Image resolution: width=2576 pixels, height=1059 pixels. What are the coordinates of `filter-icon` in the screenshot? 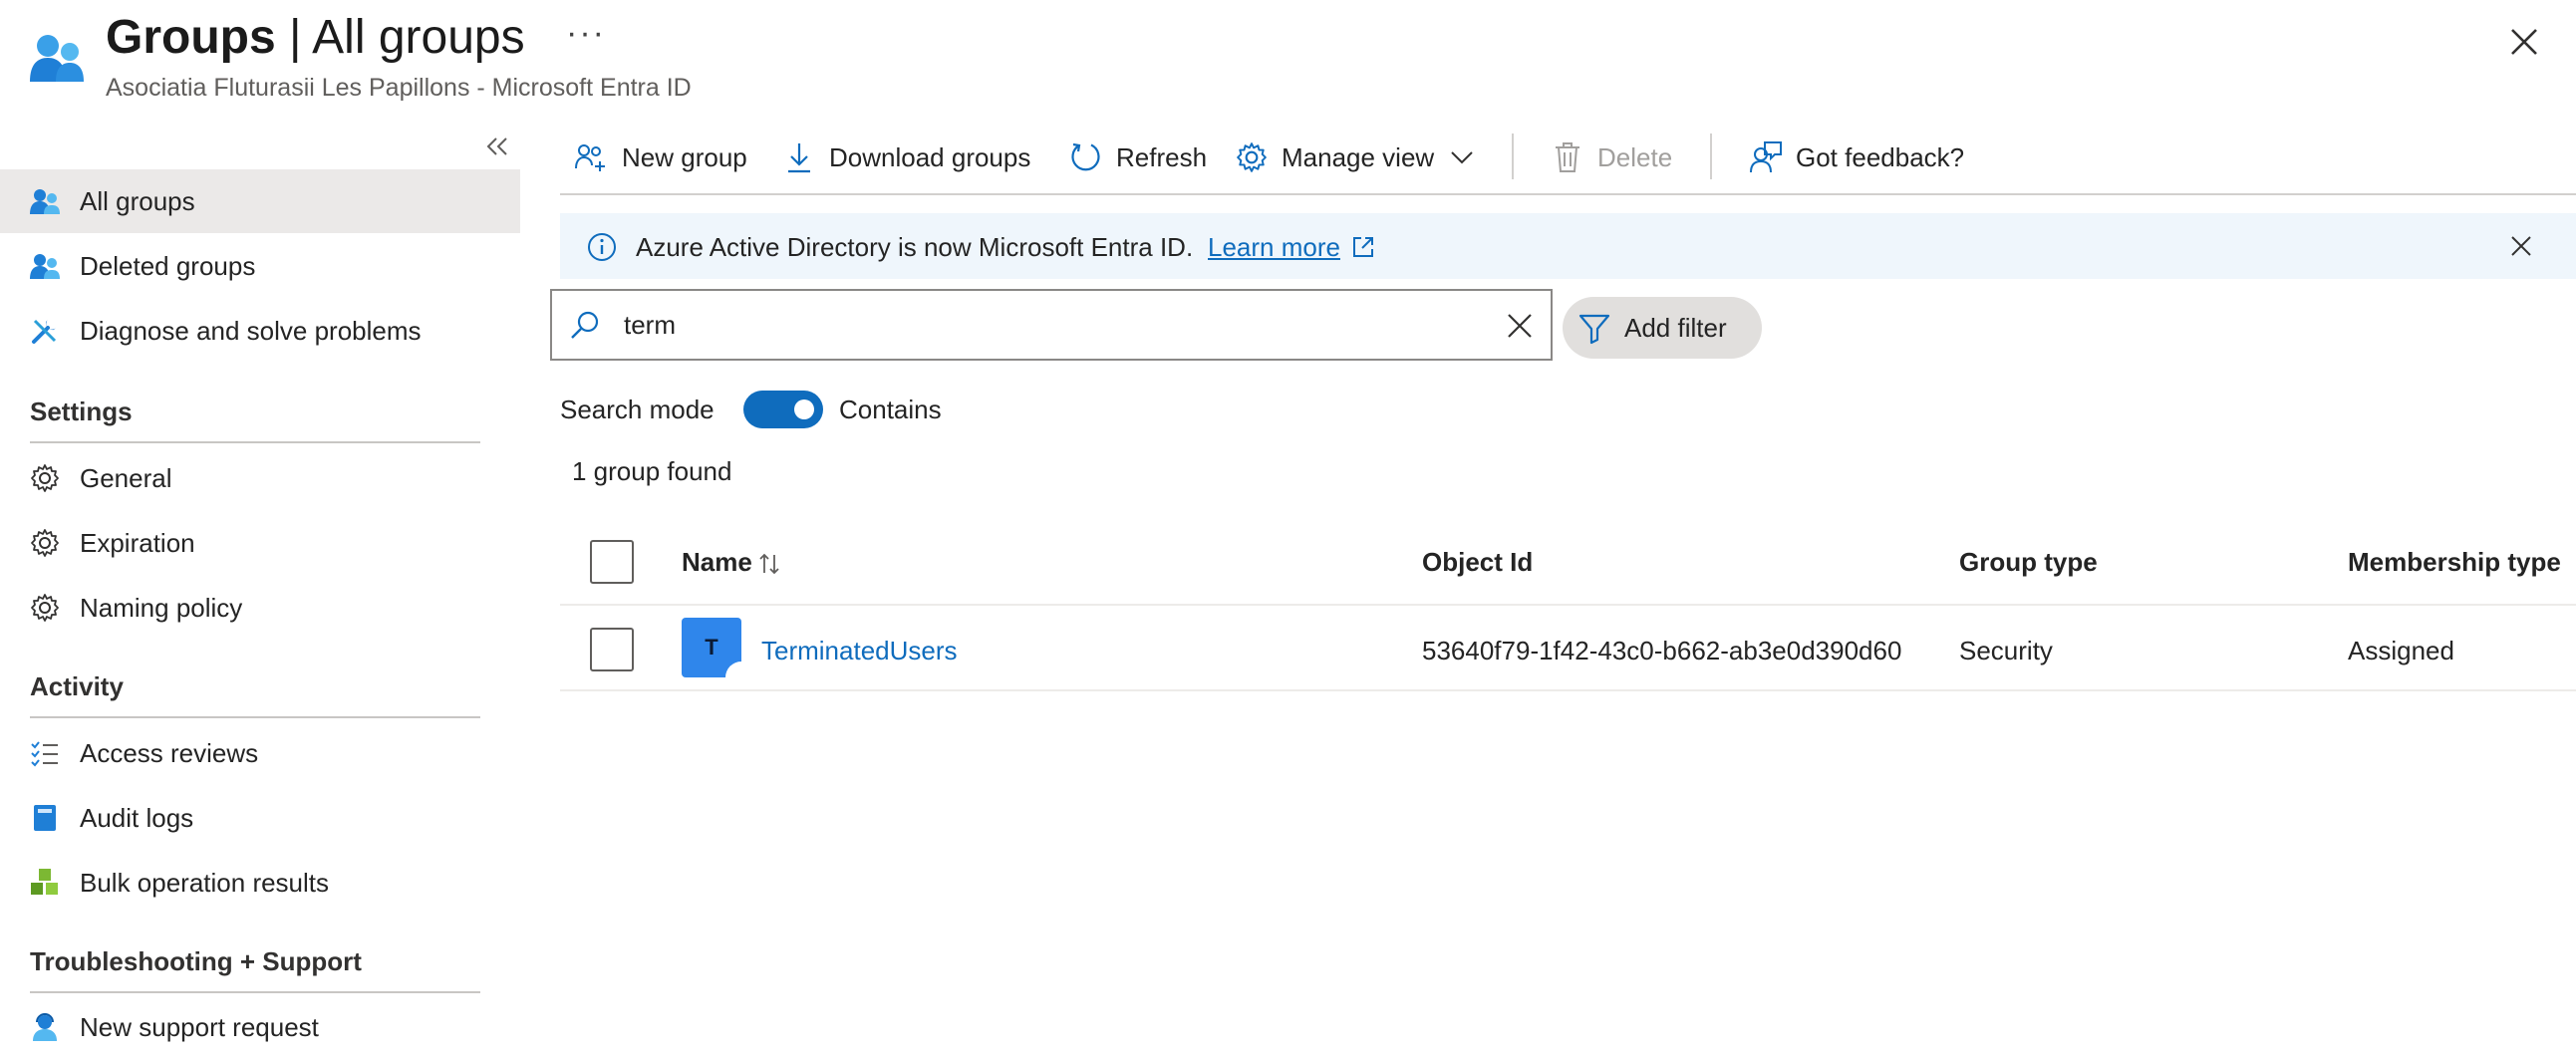 It's located at (1594, 329).